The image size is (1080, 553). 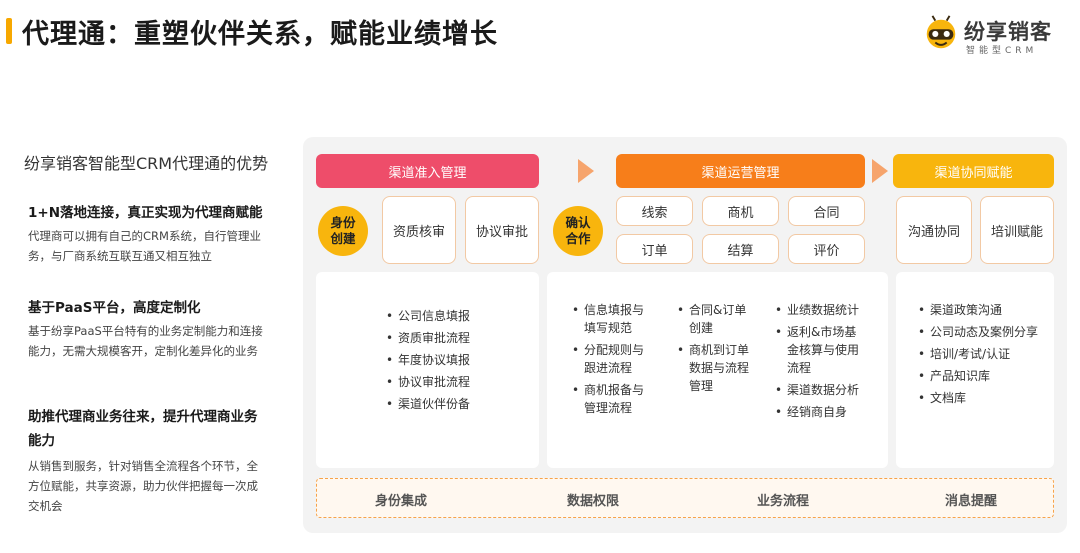 What do you see at coordinates (826, 211) in the screenshot?
I see `grid-contract: 合同` at bounding box center [826, 211].